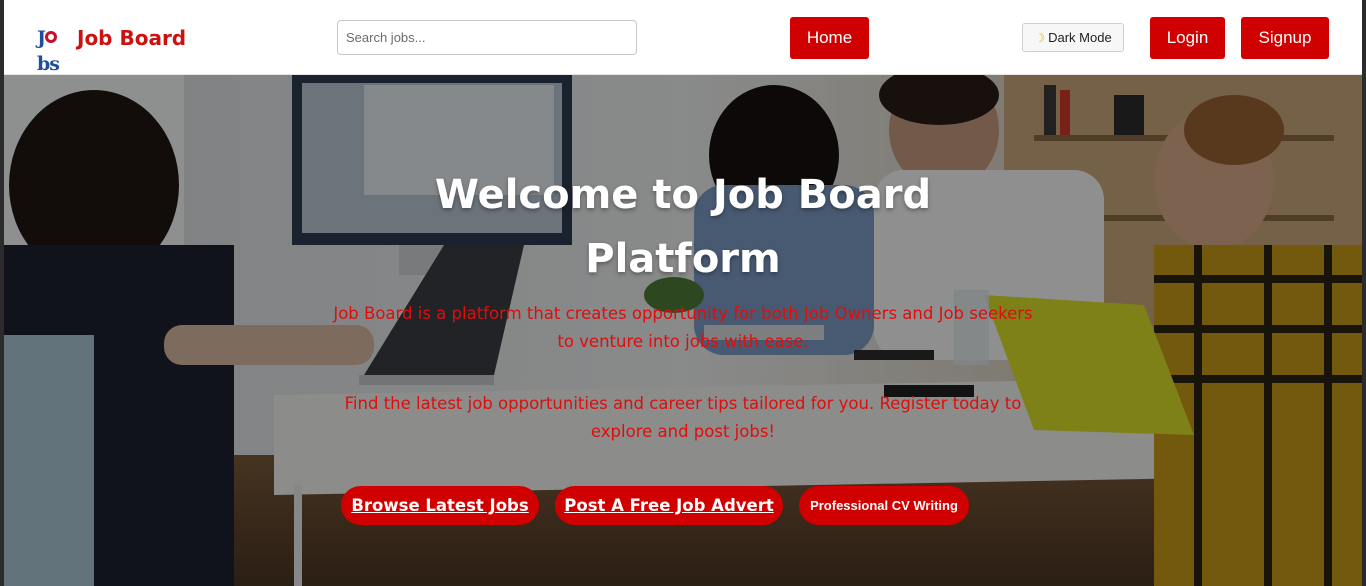  What do you see at coordinates (41, 38) in the screenshot?
I see `logo-letter-j: J` at bounding box center [41, 38].